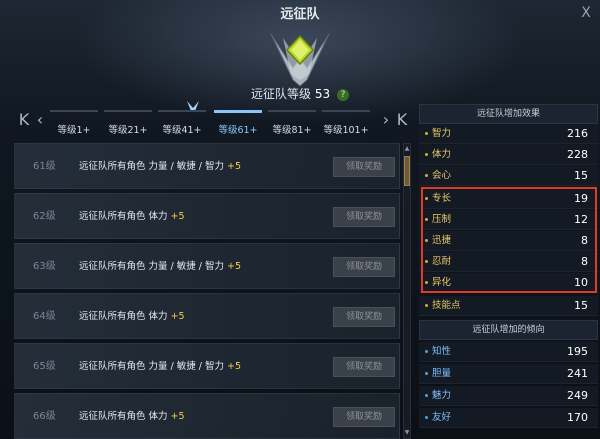 This screenshot has height=439, width=600. I want to click on window-title: 远征队, so click(300, 14).